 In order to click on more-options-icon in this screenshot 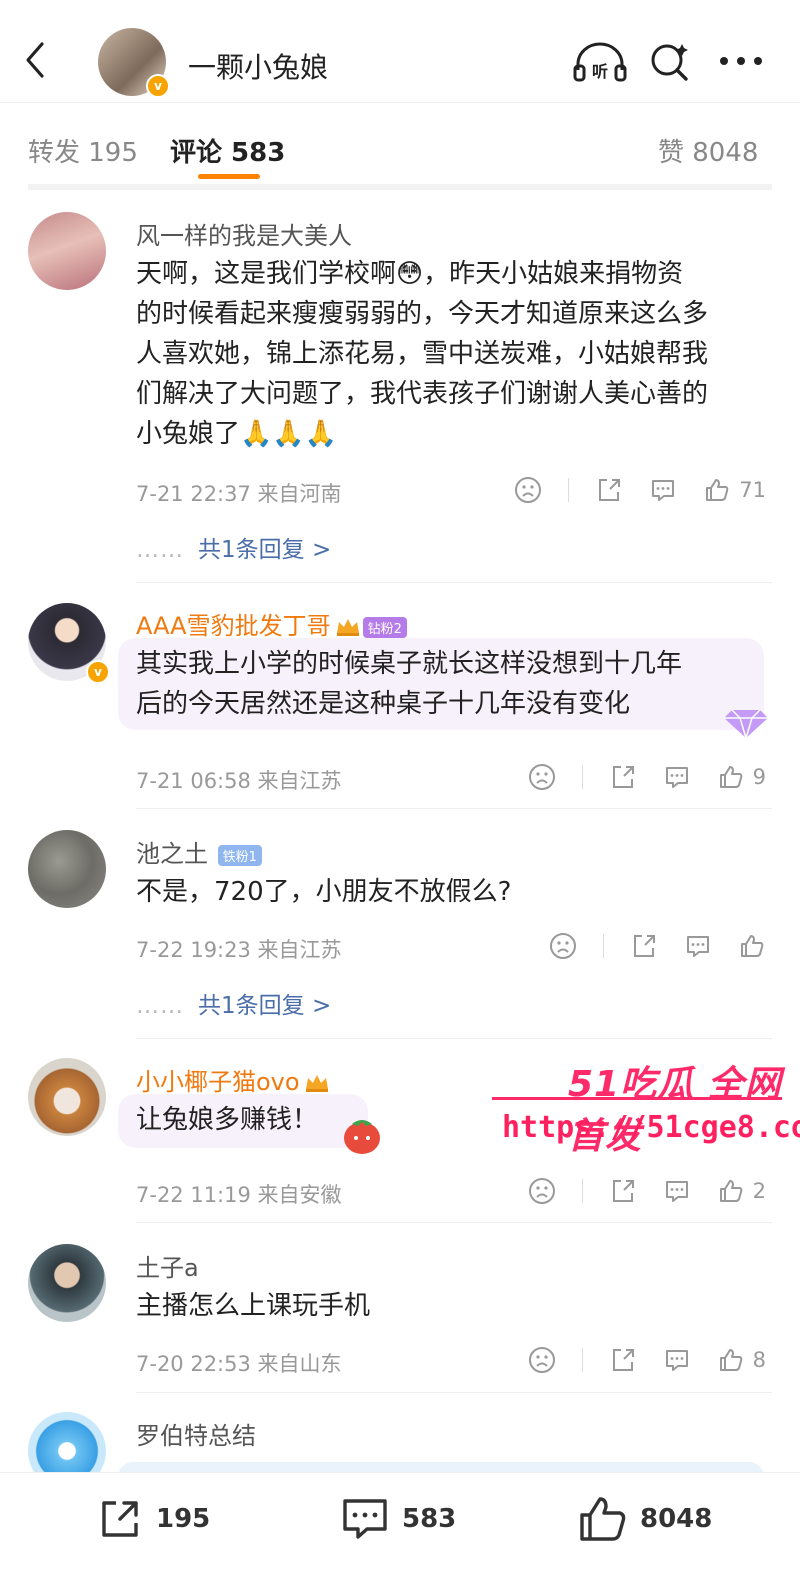, I will do `click(741, 61)`.